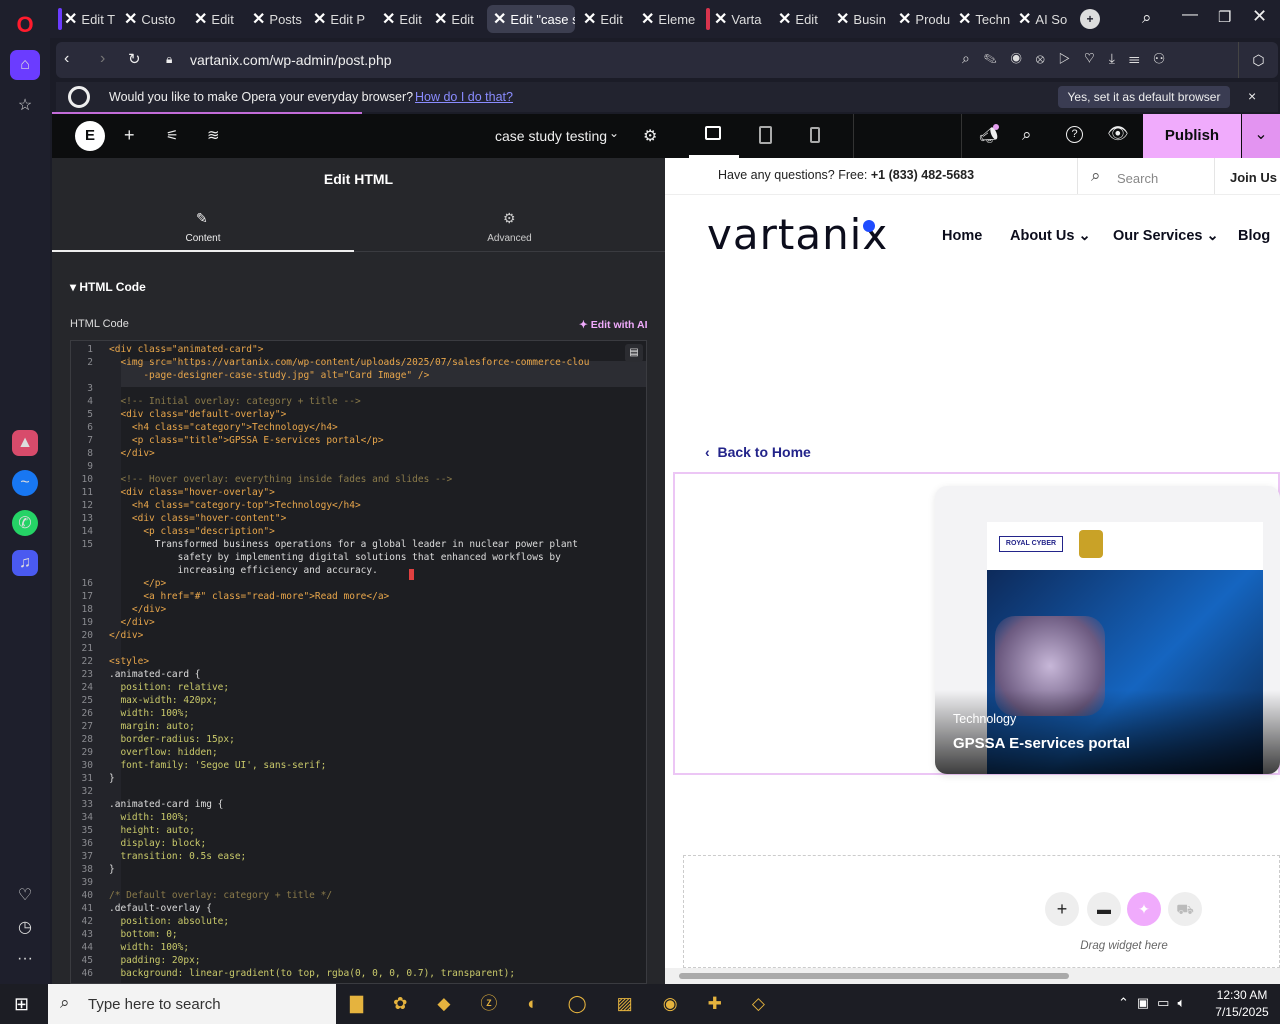 This screenshot has width=1280, height=1024. What do you see at coordinates (25, 523) in the screenshot?
I see `whatsapp-icon: ✆` at bounding box center [25, 523].